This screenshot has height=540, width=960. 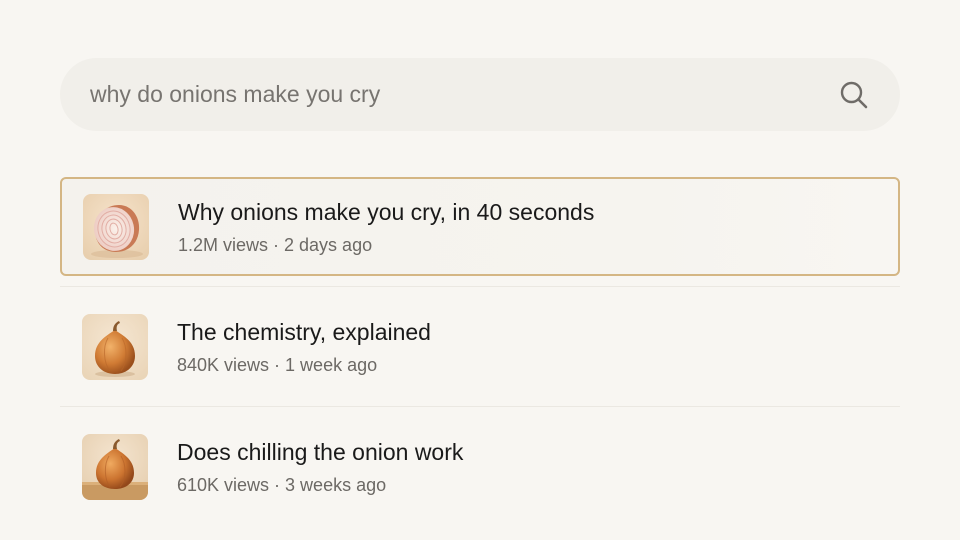 I want to click on result-meta: 1.2M views · 2 days ago, so click(x=275, y=244).